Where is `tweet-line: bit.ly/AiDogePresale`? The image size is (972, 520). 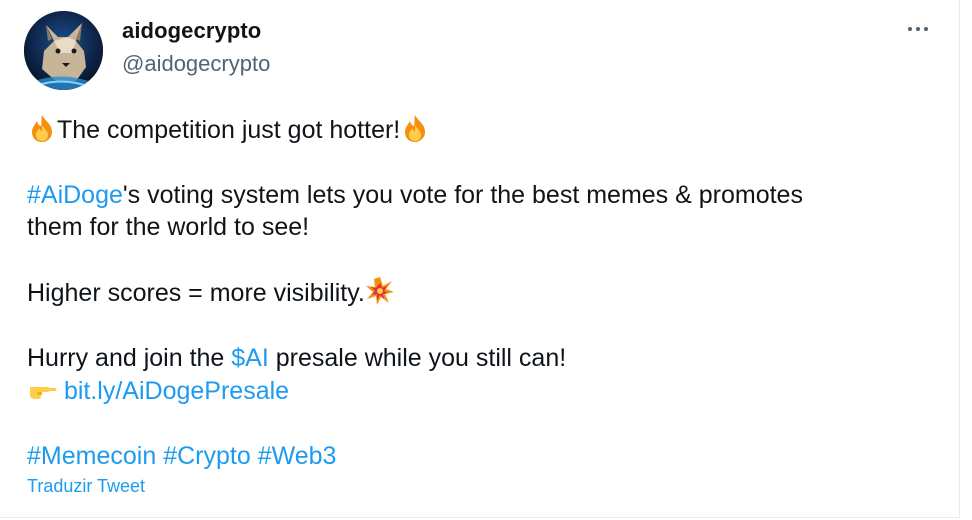 tweet-line: bit.ly/AiDogePresale is located at coordinates (482, 390).